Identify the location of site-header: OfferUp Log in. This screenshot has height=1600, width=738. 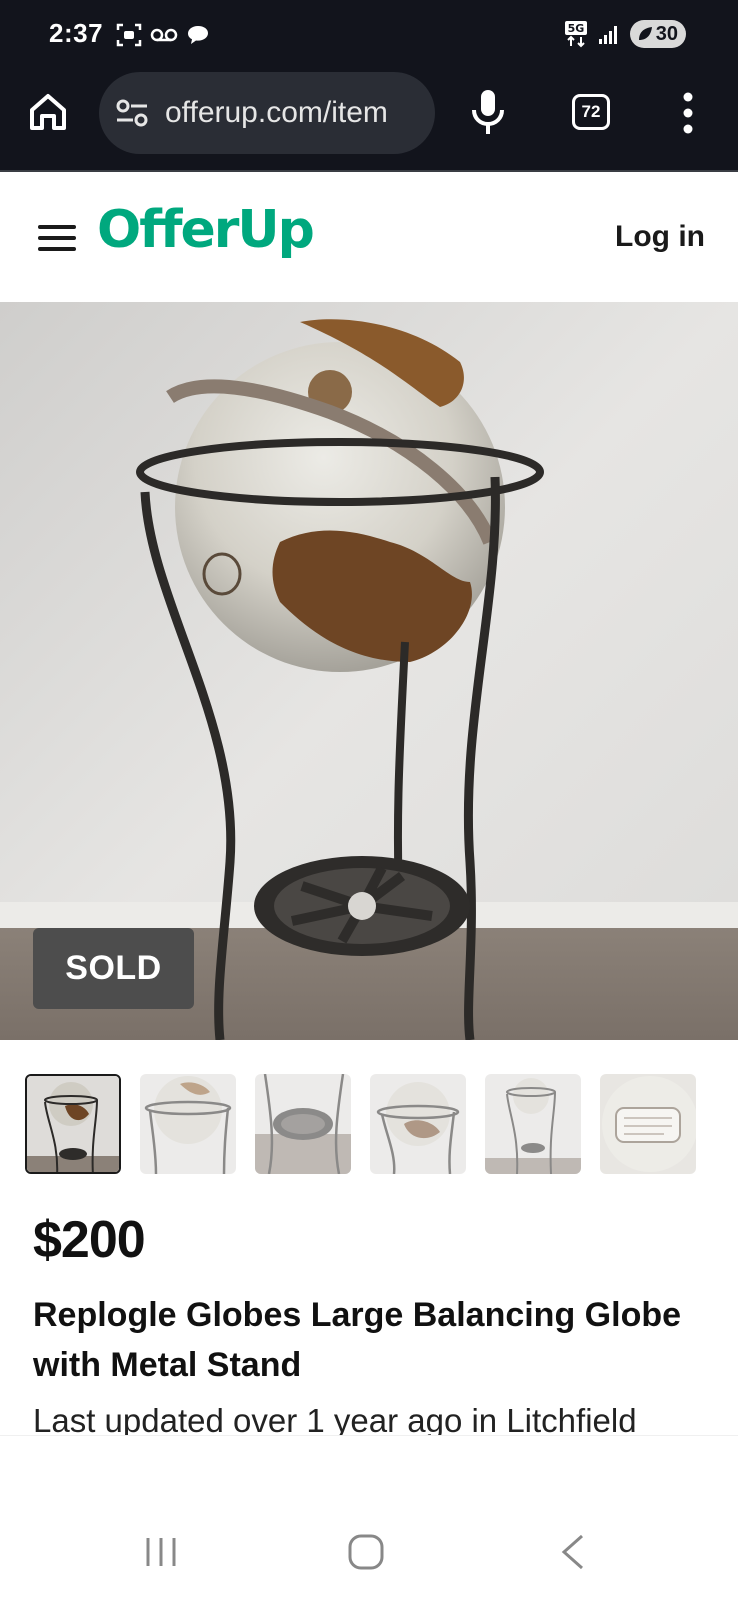
(369, 237).